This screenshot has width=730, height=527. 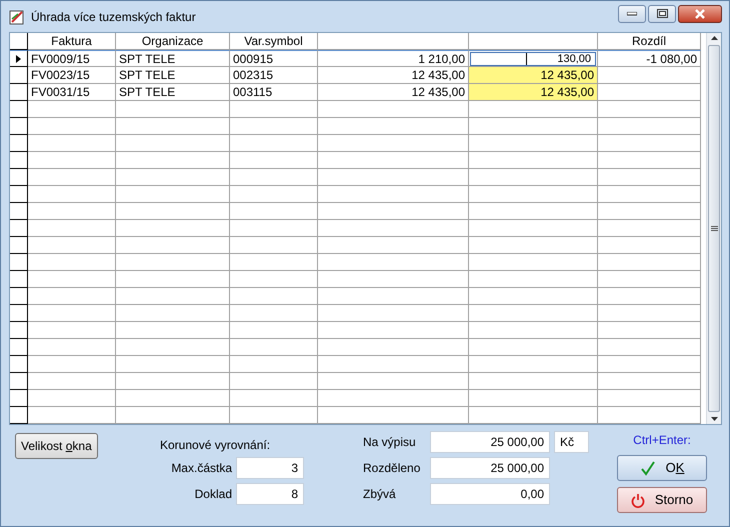 What do you see at coordinates (274, 92) in the screenshot?
I see `table-cell: 003115` at bounding box center [274, 92].